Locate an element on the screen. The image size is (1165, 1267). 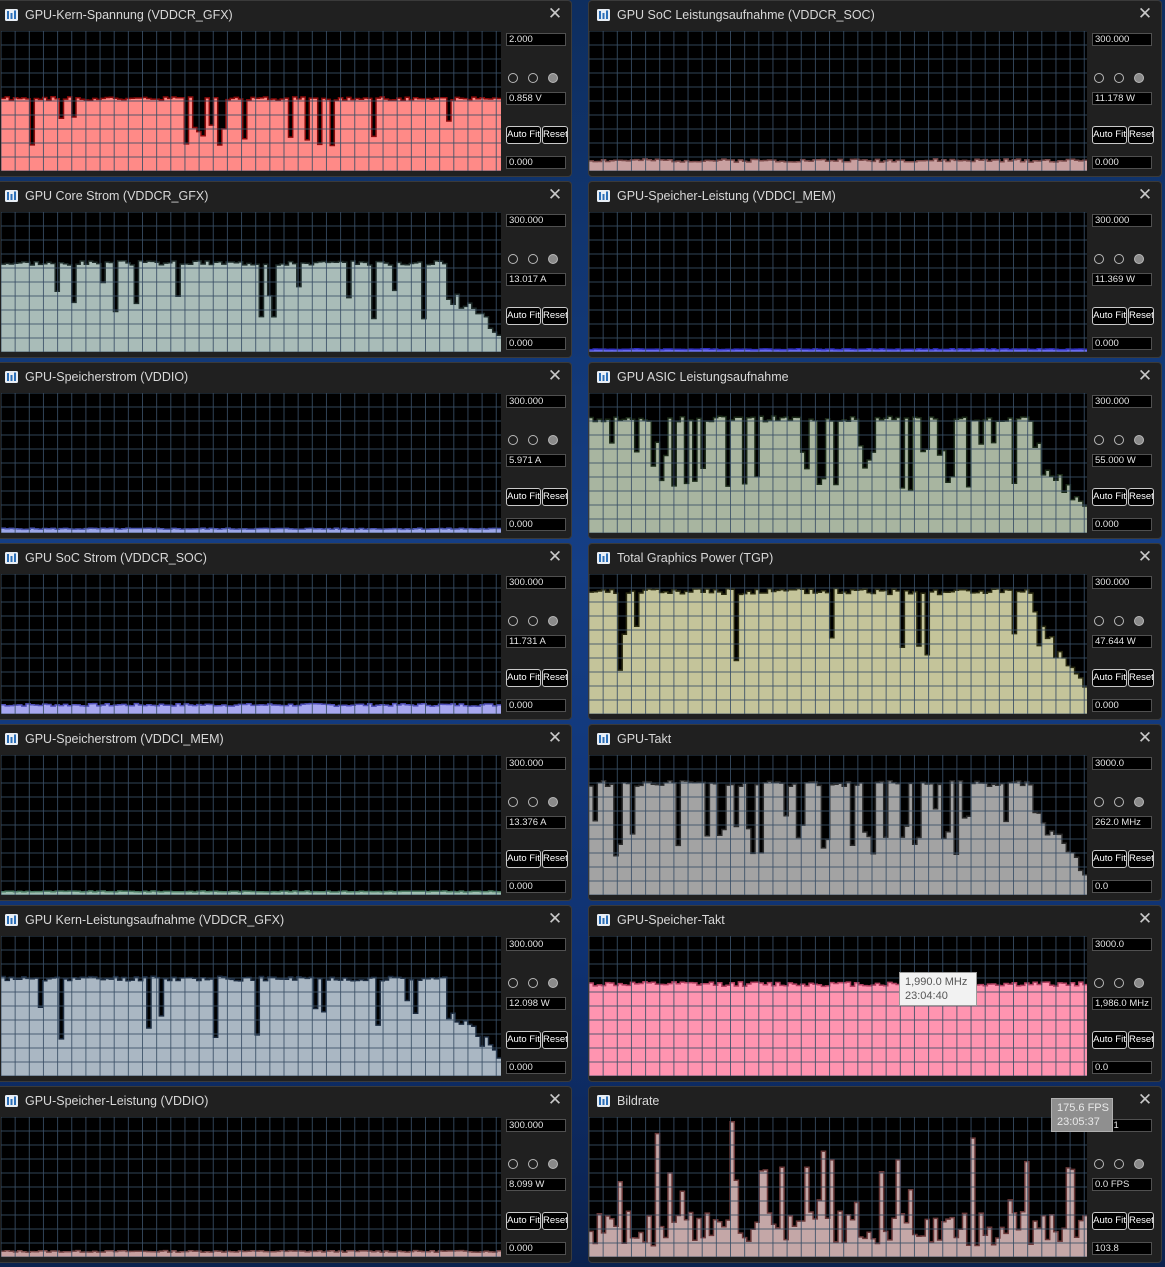
window-titlebar: GPU SoC Strom (VDDCR_SOC) ✕ is located at coordinates (285, 559).